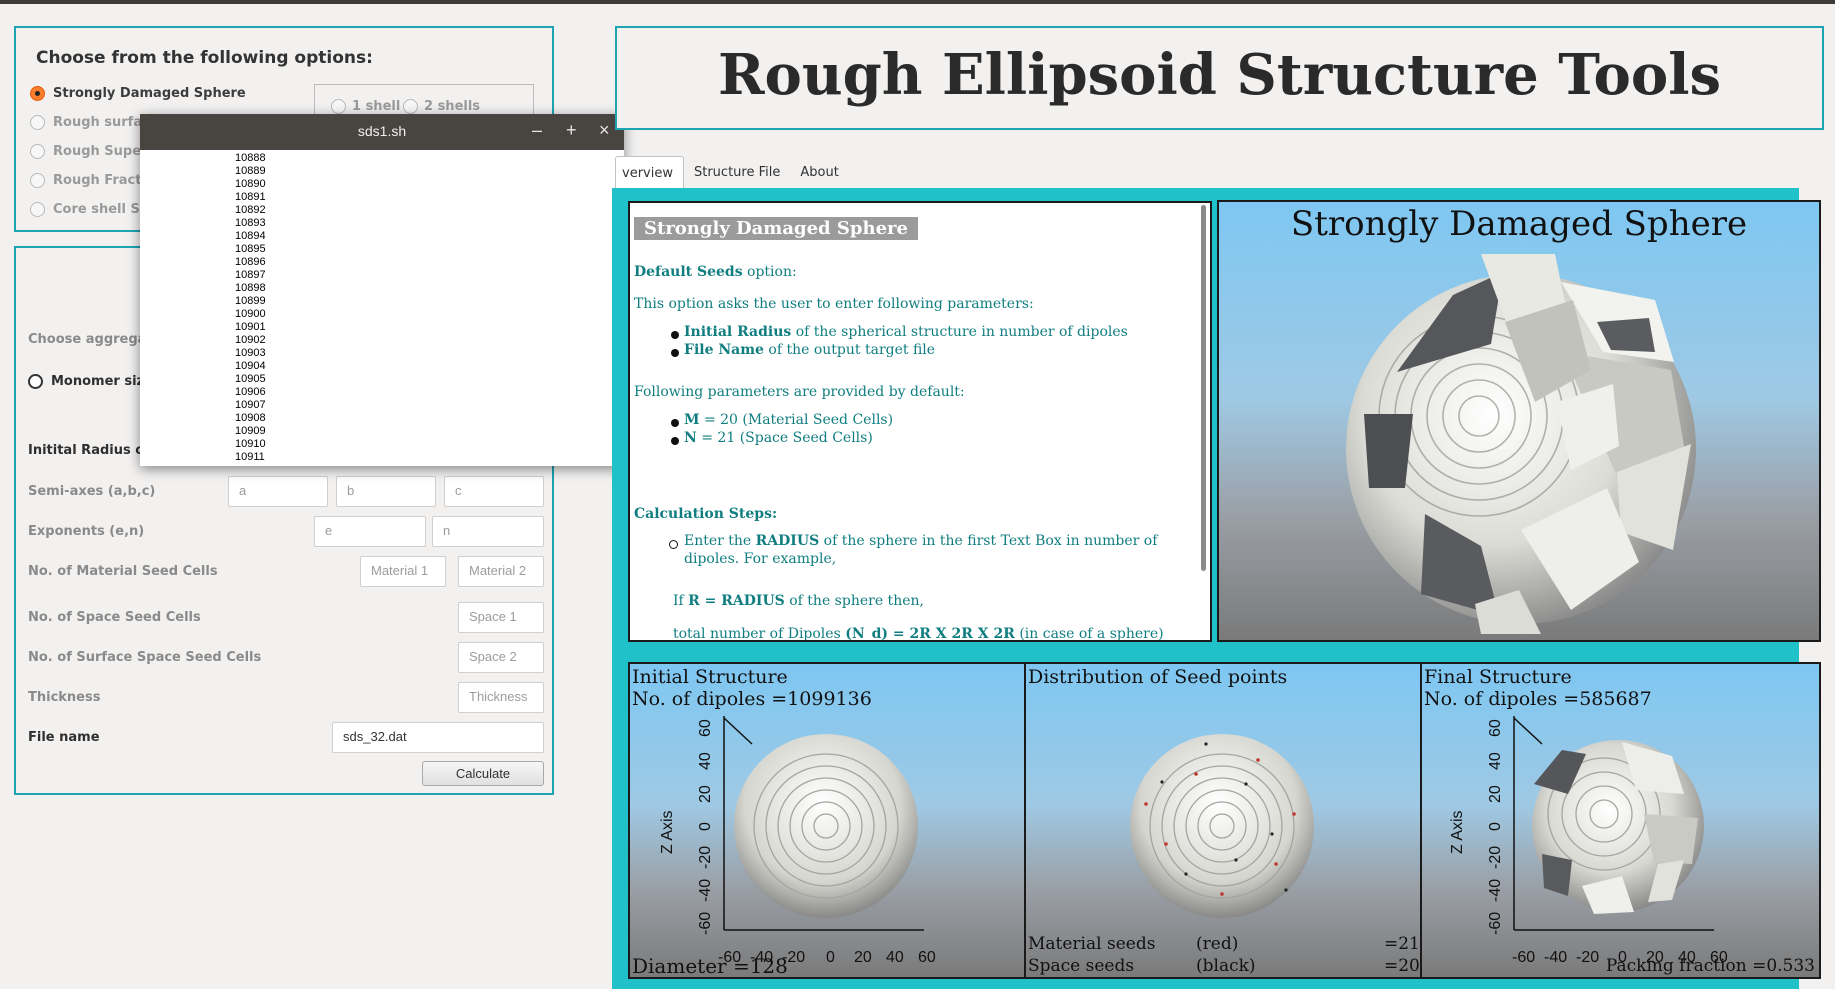  Describe the element at coordinates (278, 491) in the screenshot. I see `semiaxis-a-input: a` at that location.